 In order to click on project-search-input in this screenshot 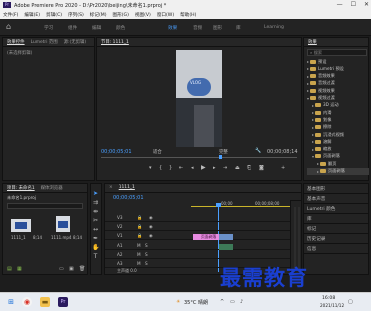, I will do `click(45, 206)`.